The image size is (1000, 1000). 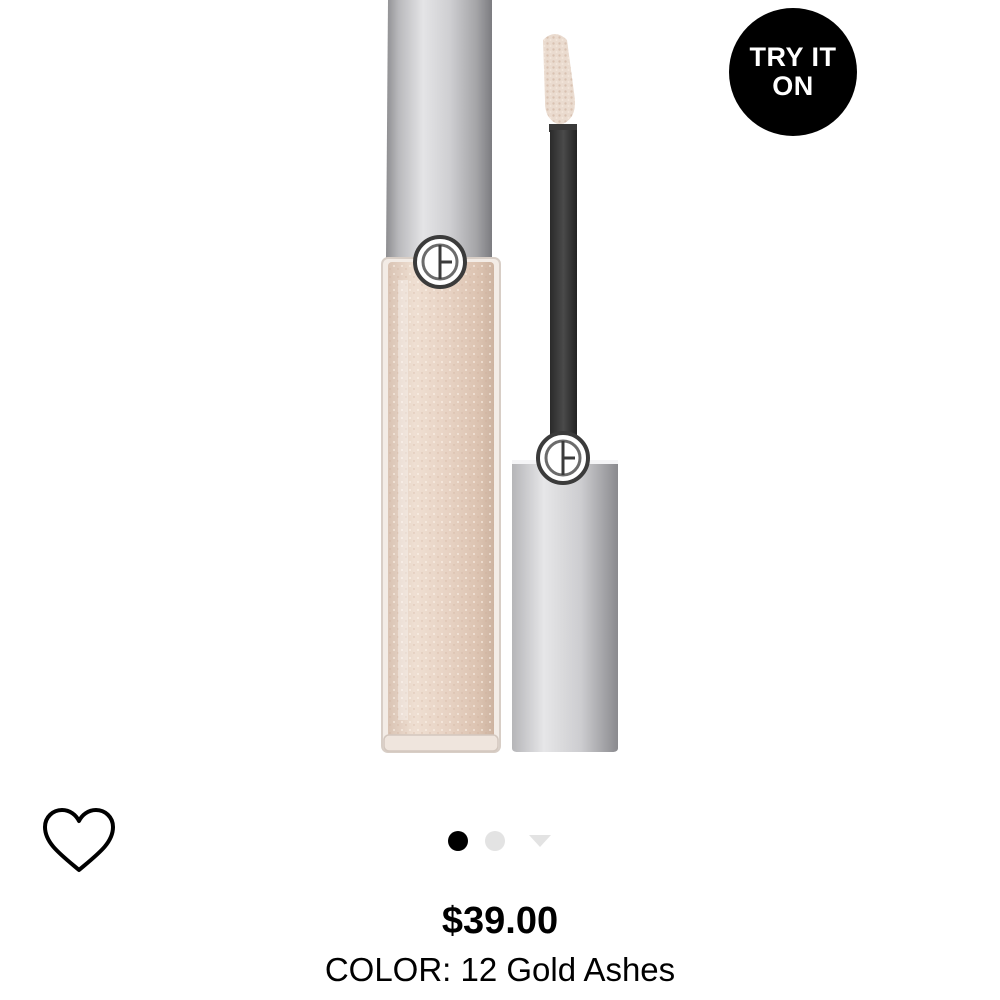 I want to click on try-it-on-label: TRY IT ON, so click(x=793, y=71).